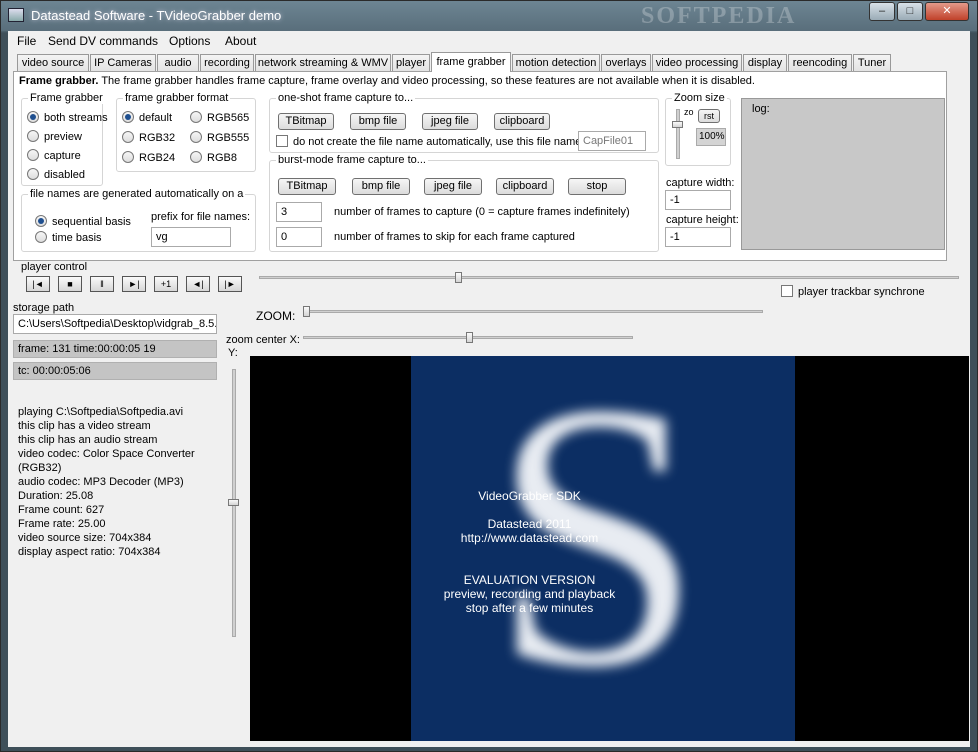  I want to click on capture-height-input: -1, so click(698, 237).